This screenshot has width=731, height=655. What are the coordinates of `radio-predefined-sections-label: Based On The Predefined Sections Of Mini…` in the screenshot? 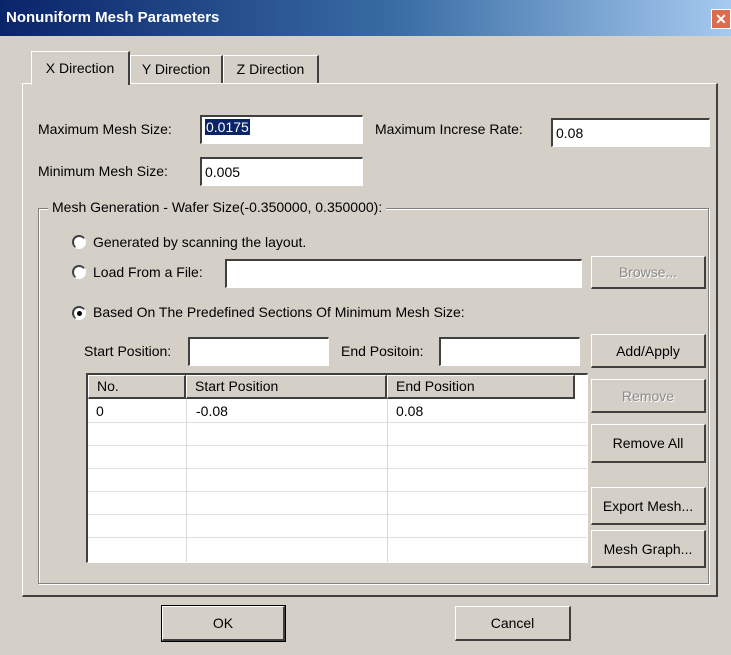 It's located at (279, 312).